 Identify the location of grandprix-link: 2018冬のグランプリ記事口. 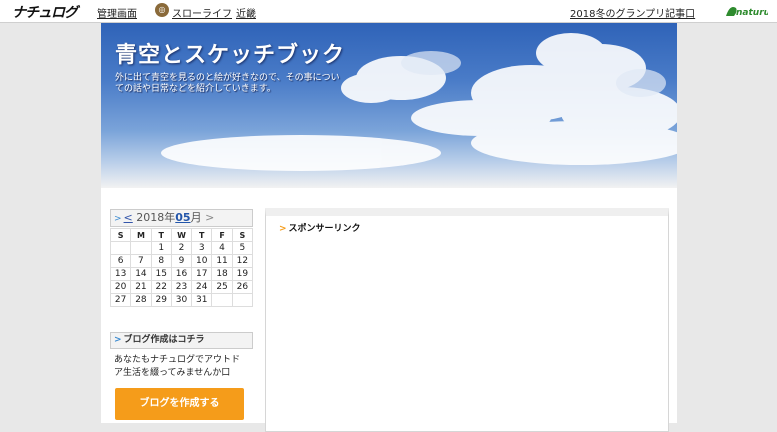
(632, 12).